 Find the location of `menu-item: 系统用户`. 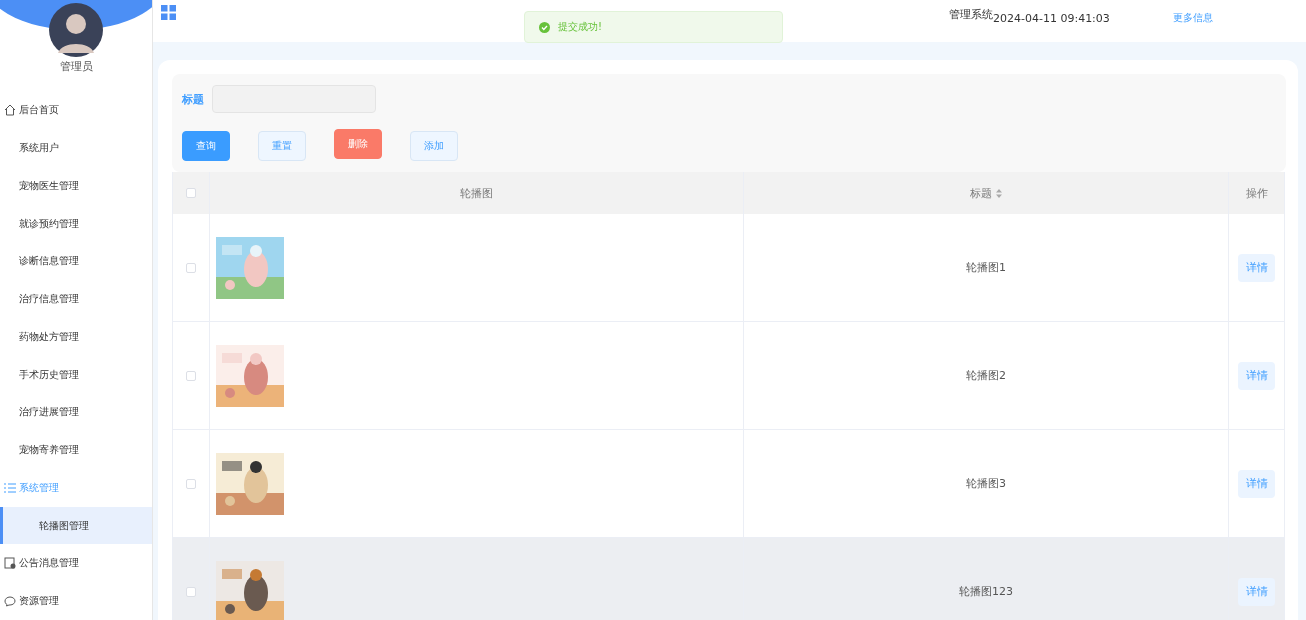

menu-item: 系统用户 is located at coordinates (76, 148).